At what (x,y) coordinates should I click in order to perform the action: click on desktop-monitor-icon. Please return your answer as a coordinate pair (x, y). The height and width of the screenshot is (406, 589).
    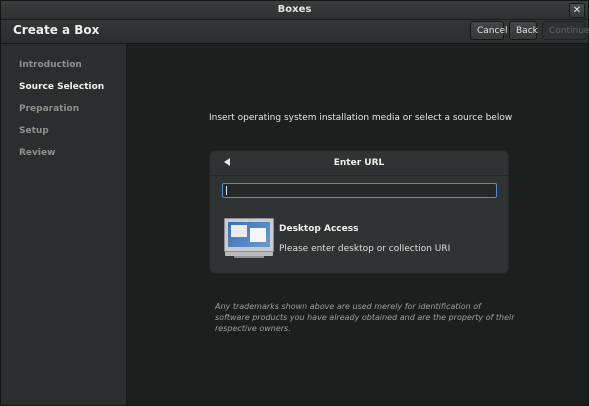
    Looking at the image, I should click on (249, 239).